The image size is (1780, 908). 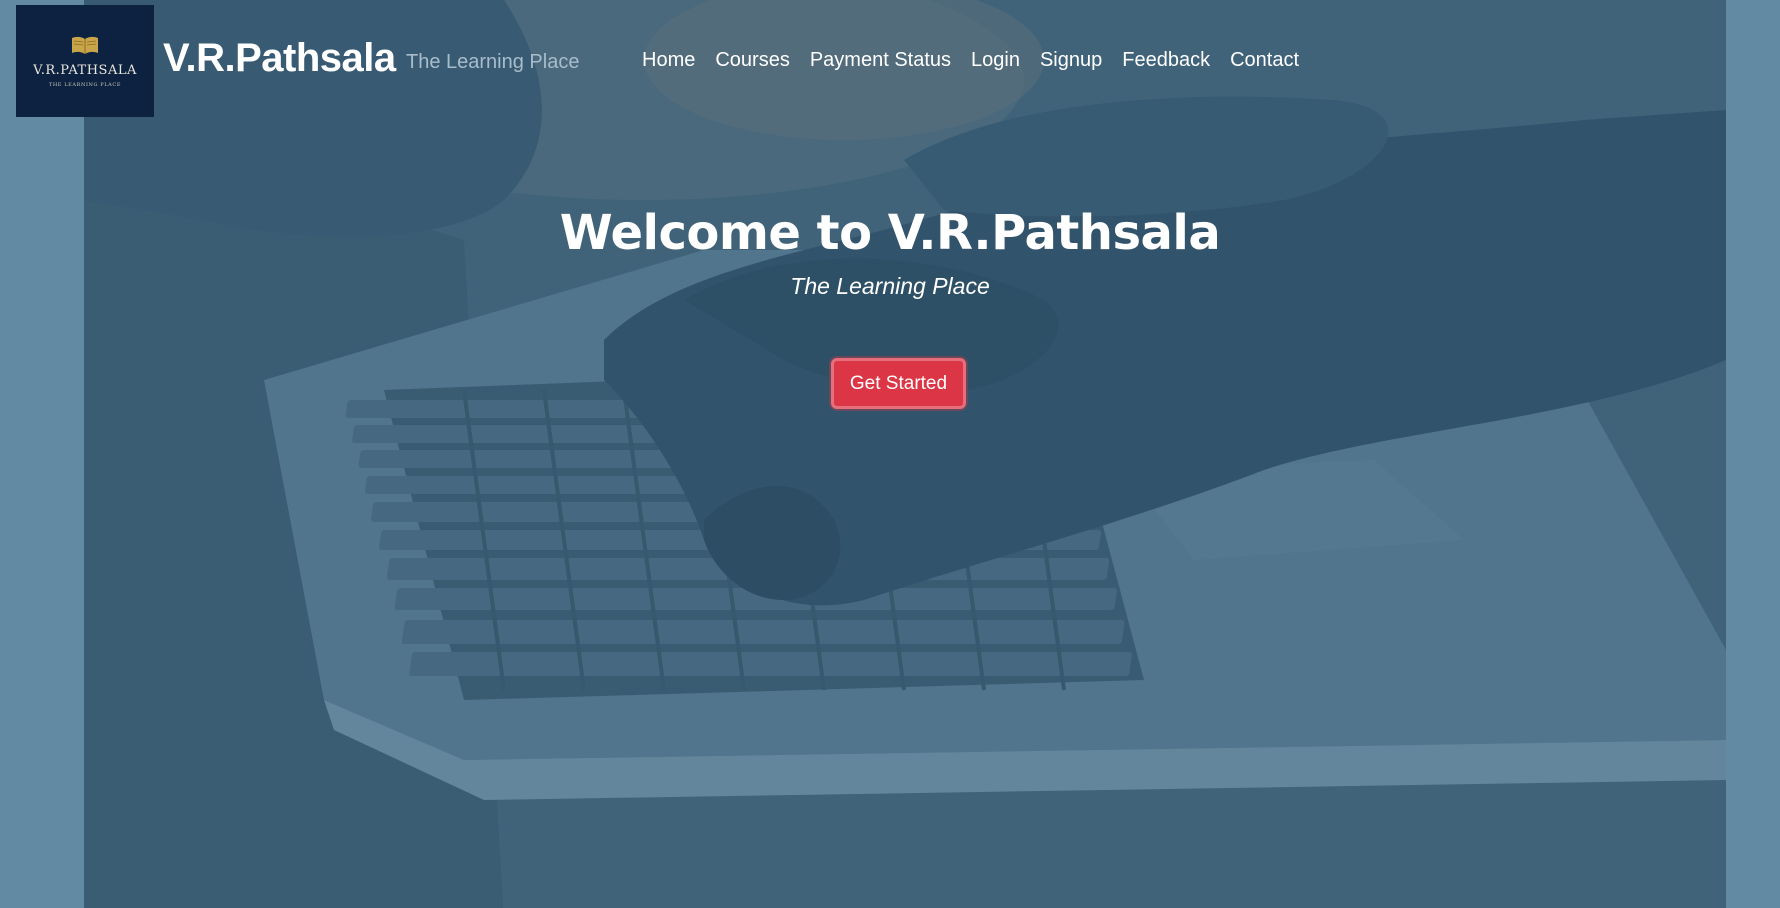 I want to click on nav-item-payment-status: Payment Status, so click(x=880, y=60).